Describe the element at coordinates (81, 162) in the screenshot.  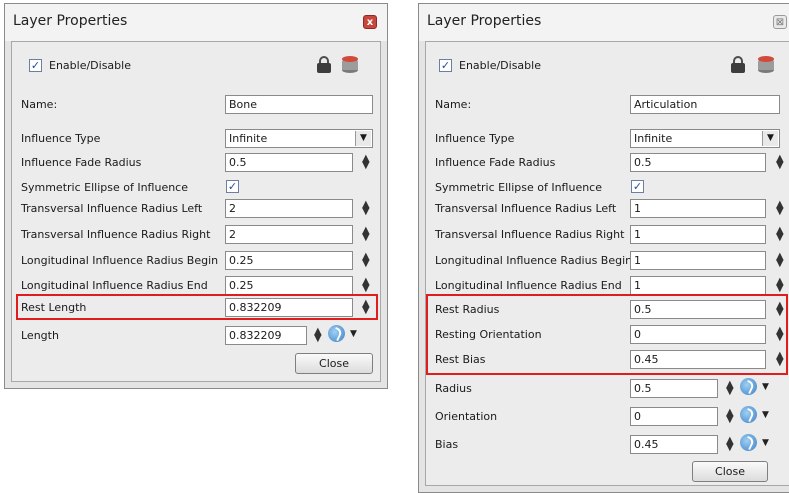
I see `field-label: Influence Fade Radius` at that location.